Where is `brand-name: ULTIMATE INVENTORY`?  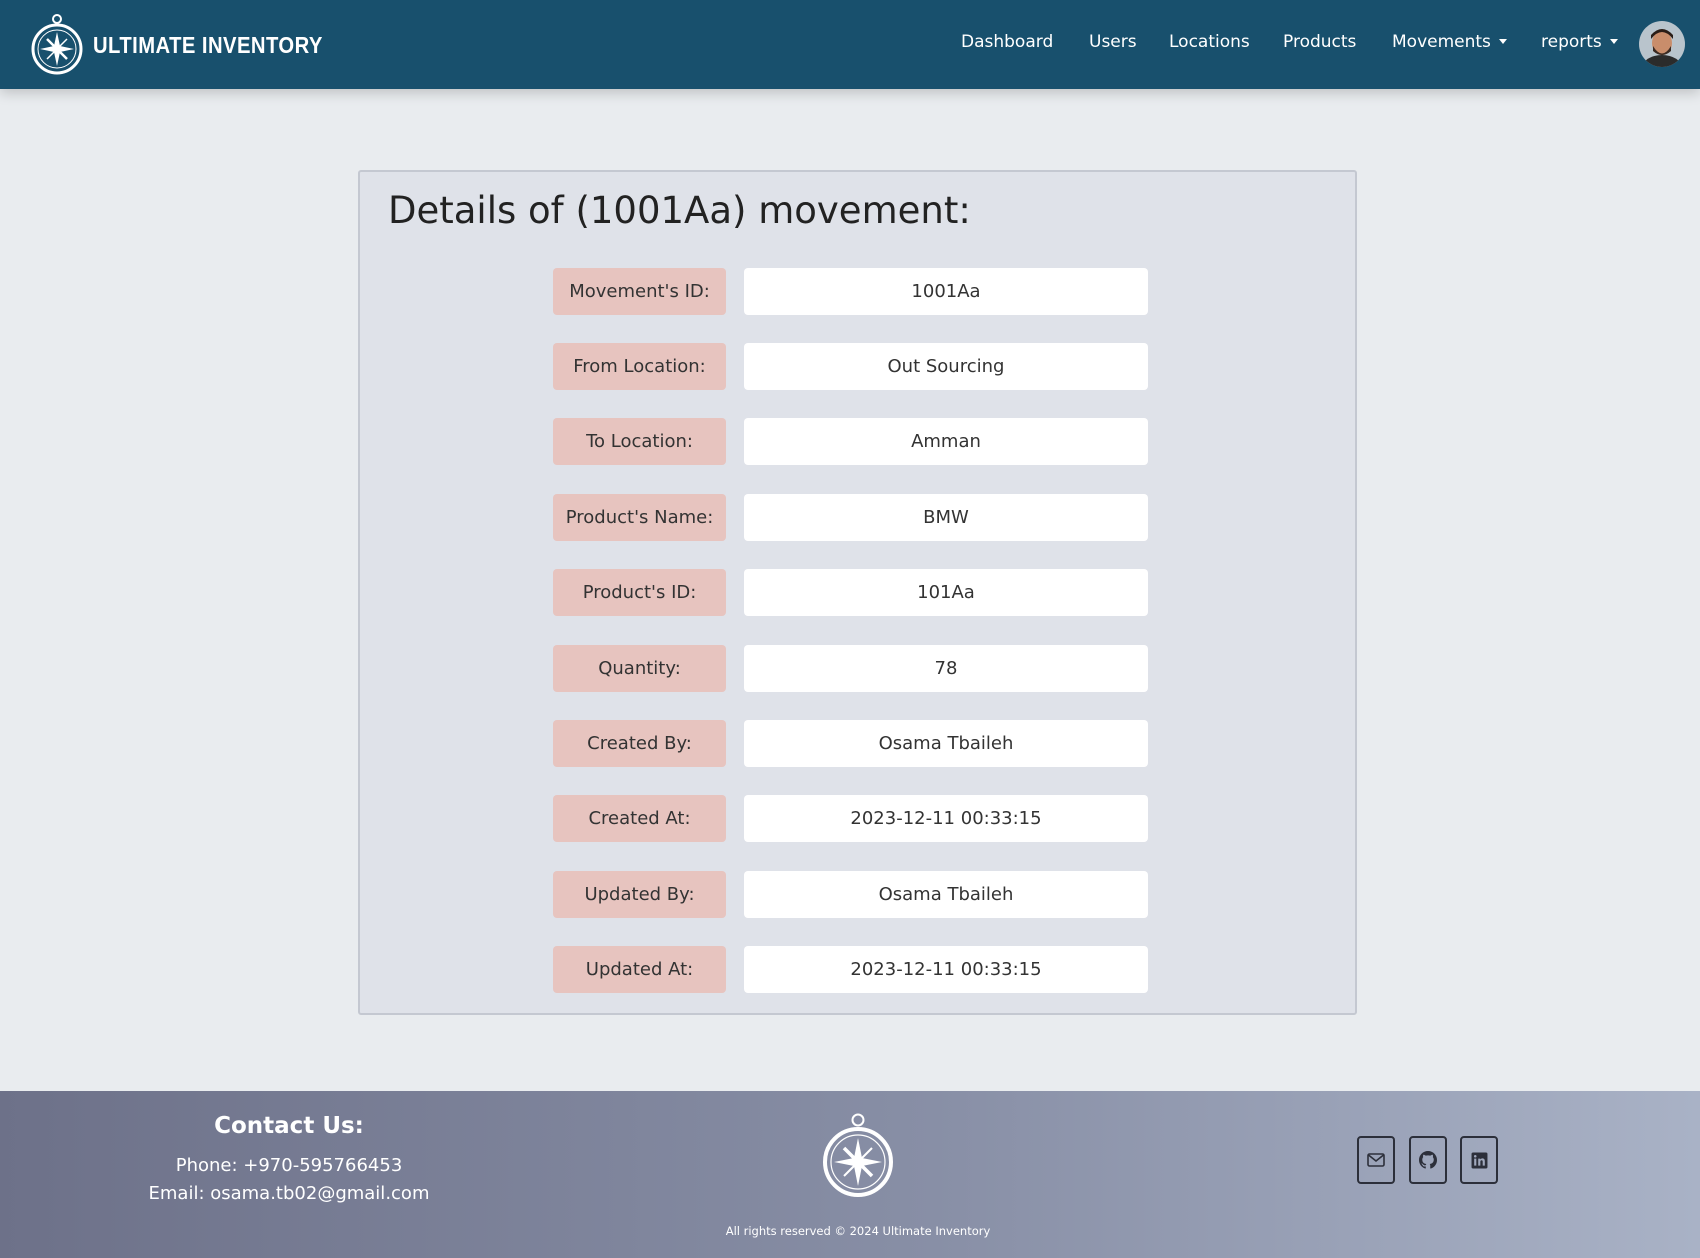
brand-name: ULTIMATE INVENTORY is located at coordinates (208, 44).